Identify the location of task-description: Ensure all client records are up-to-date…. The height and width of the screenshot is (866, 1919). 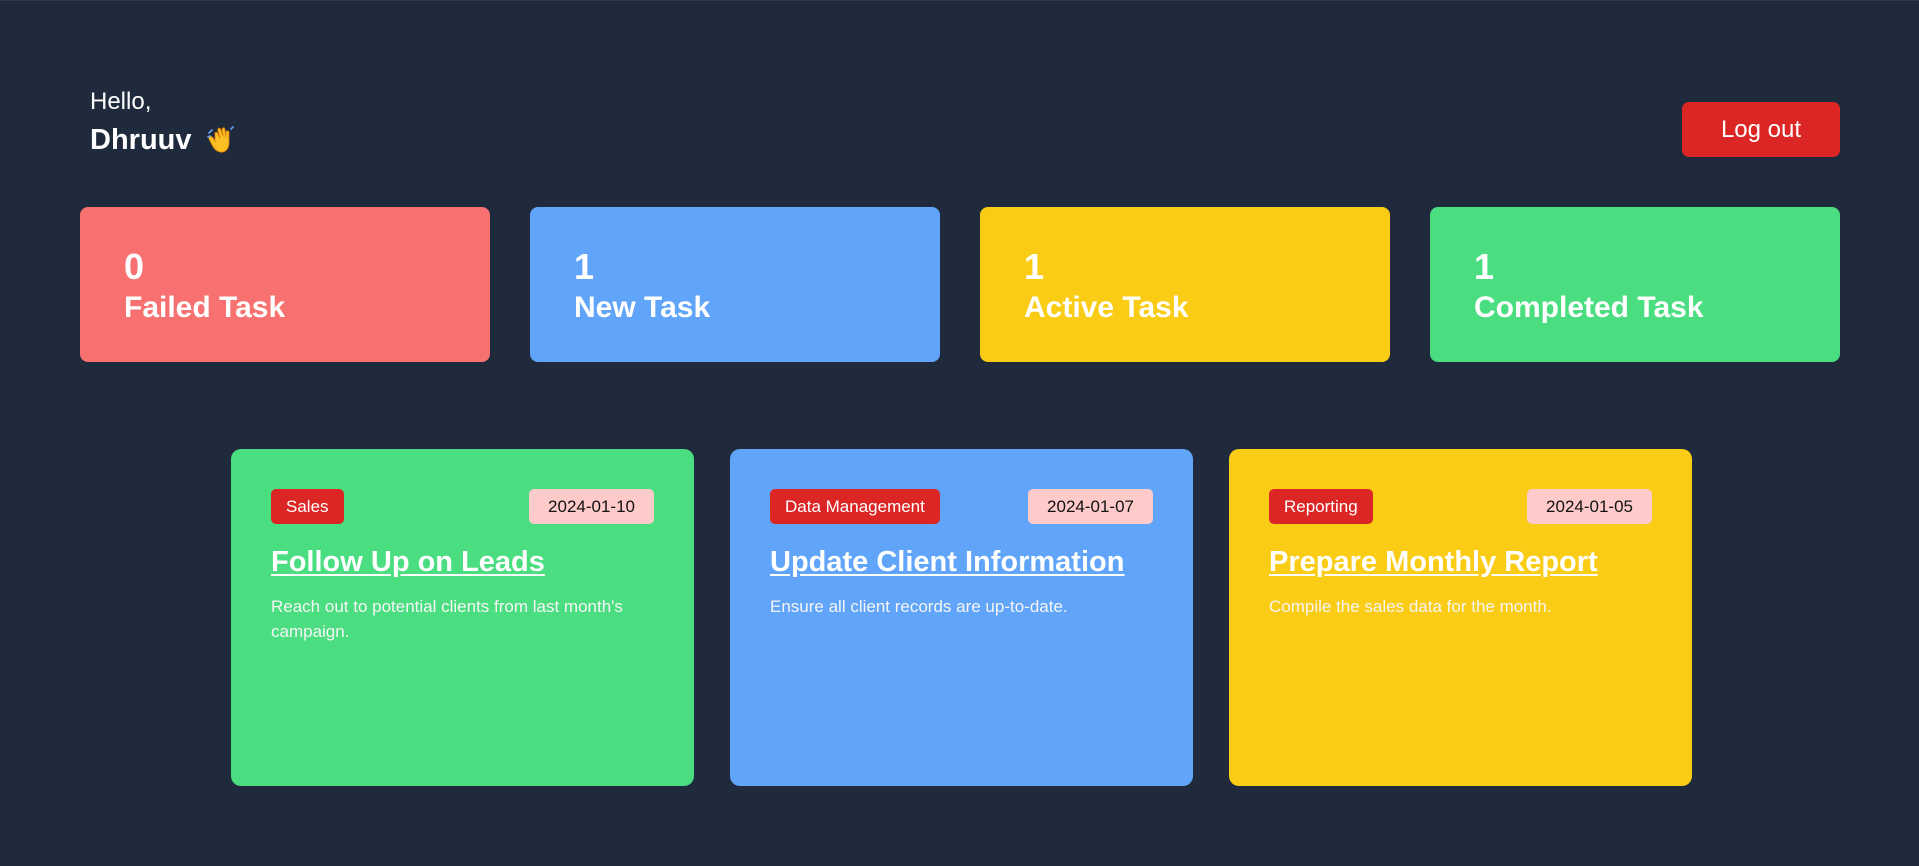
(919, 606).